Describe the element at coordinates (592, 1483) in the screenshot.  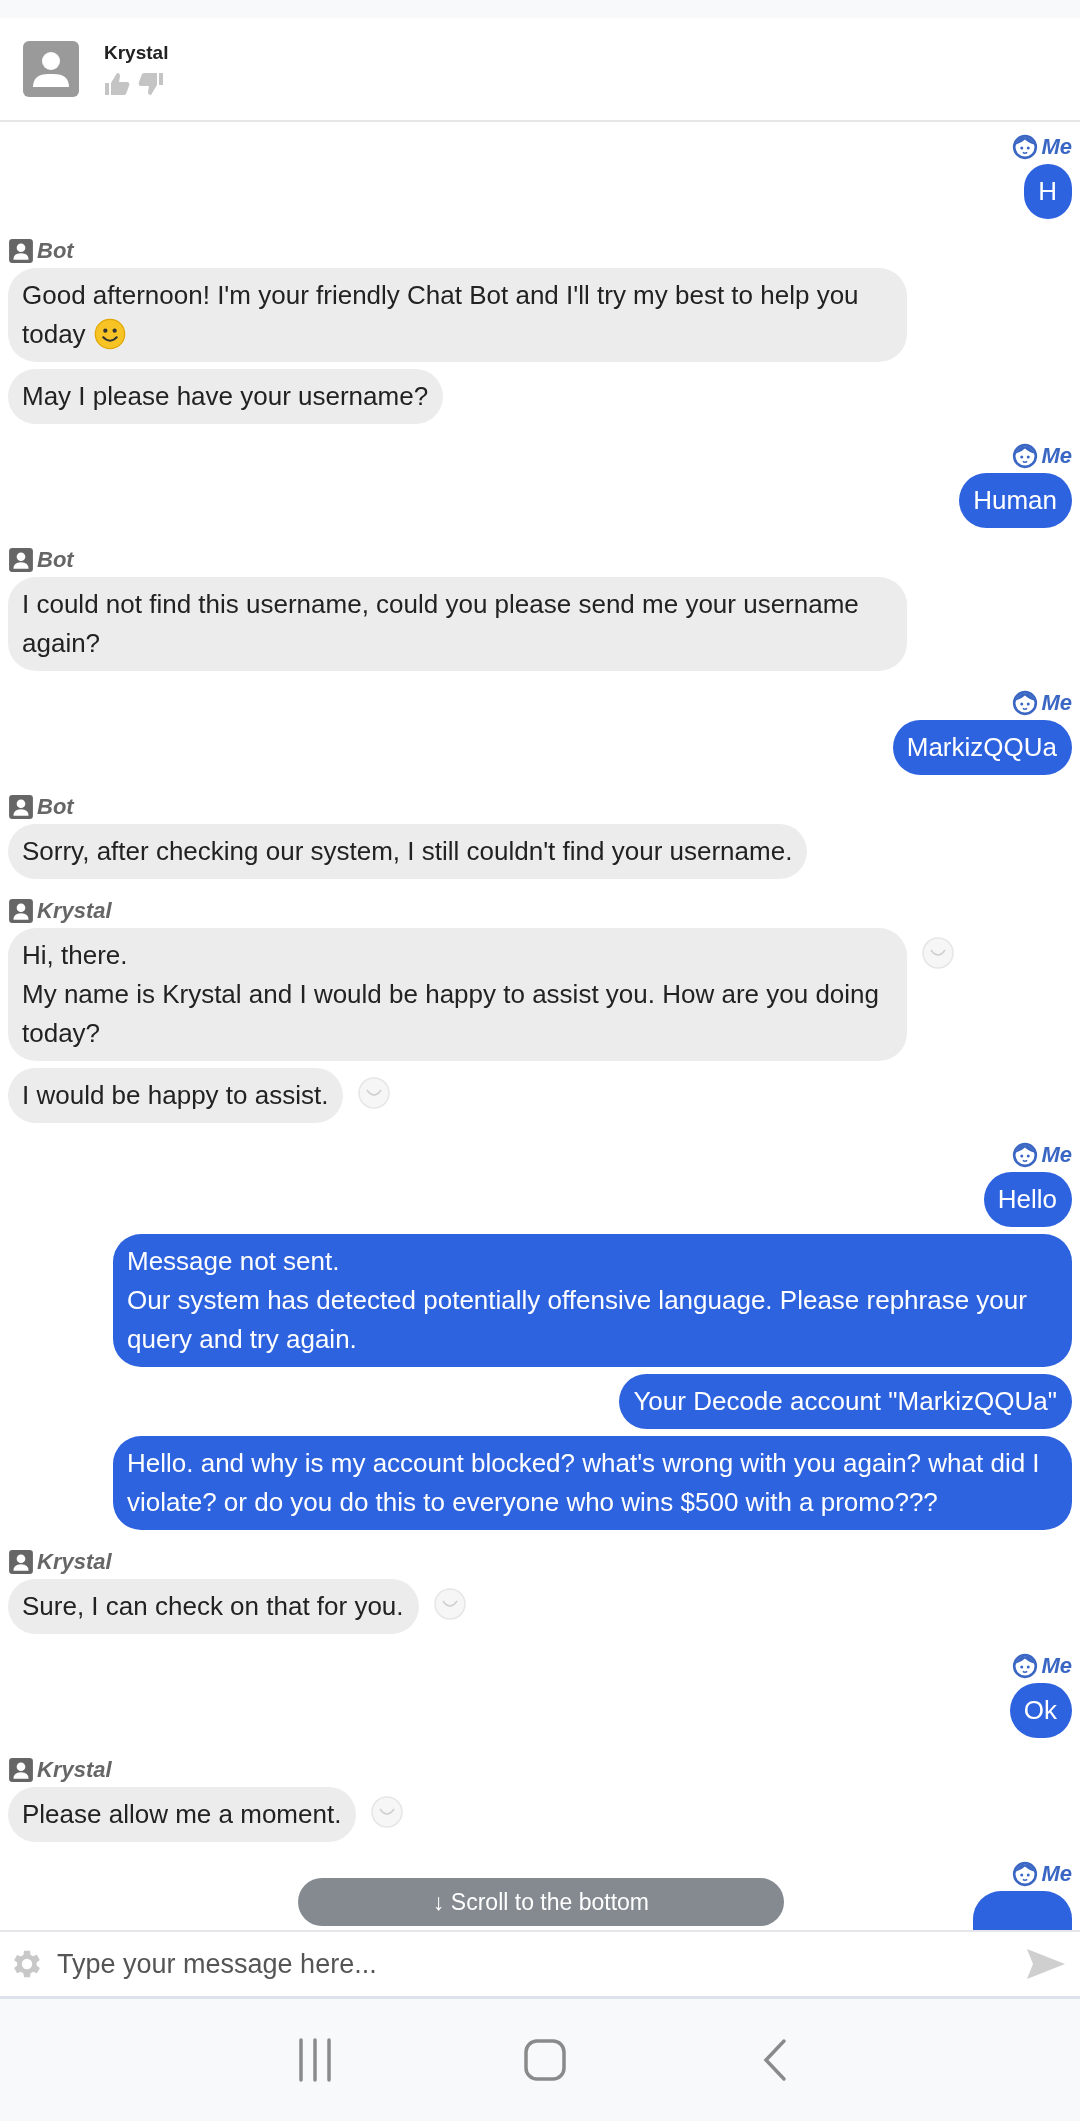
I see `chat-message: Hello. and why is my account blocked? what's wrong with you again? what did I violate? or do you do this to everyone who wins $500 with a promo???` at that location.